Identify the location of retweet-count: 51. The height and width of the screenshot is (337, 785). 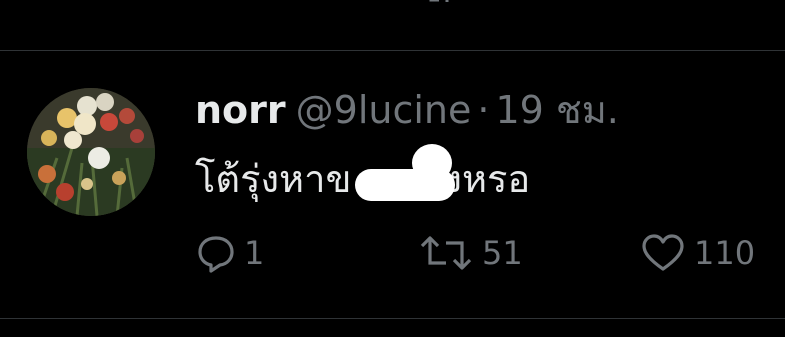
(502, 253).